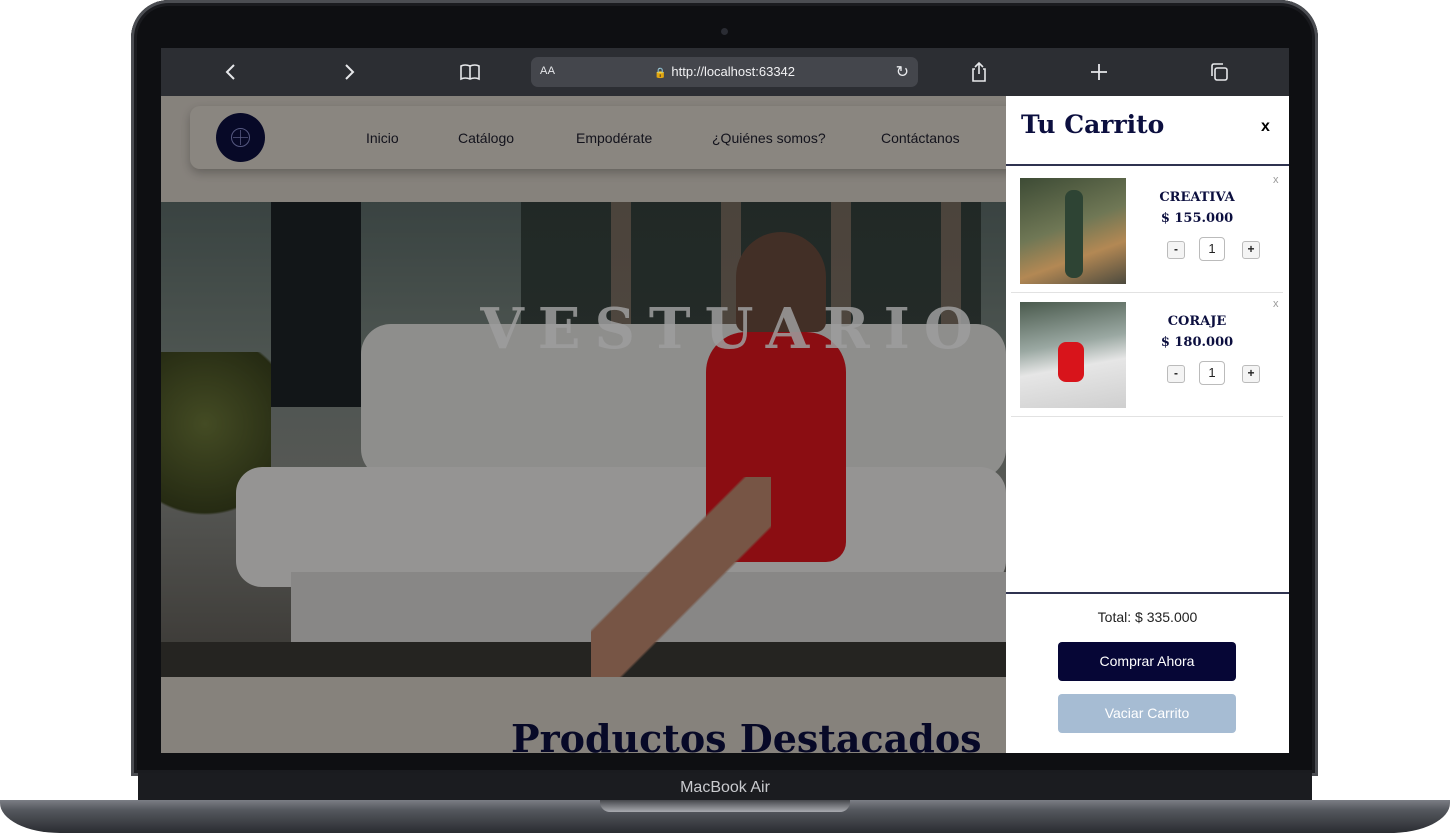  I want to click on plus-icon, so click(1099, 72).